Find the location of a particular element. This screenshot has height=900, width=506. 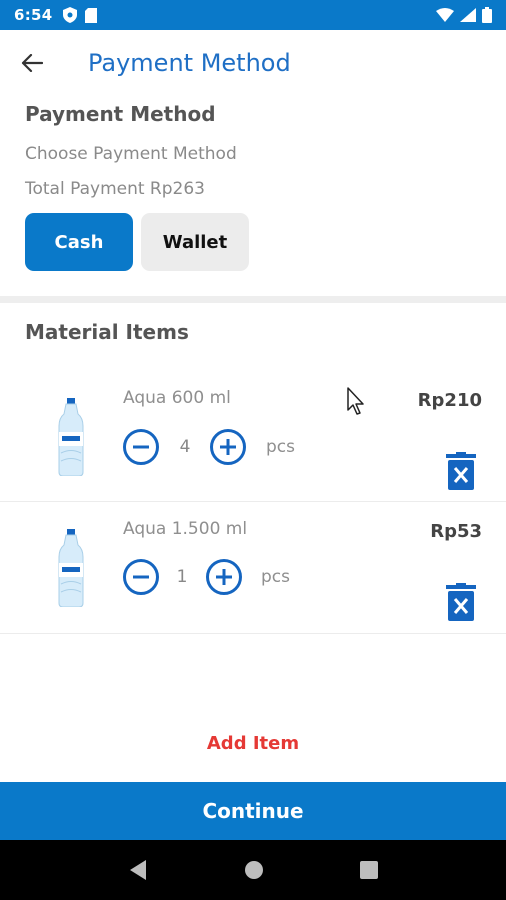

page-title: Payment Method is located at coordinates (189, 63).